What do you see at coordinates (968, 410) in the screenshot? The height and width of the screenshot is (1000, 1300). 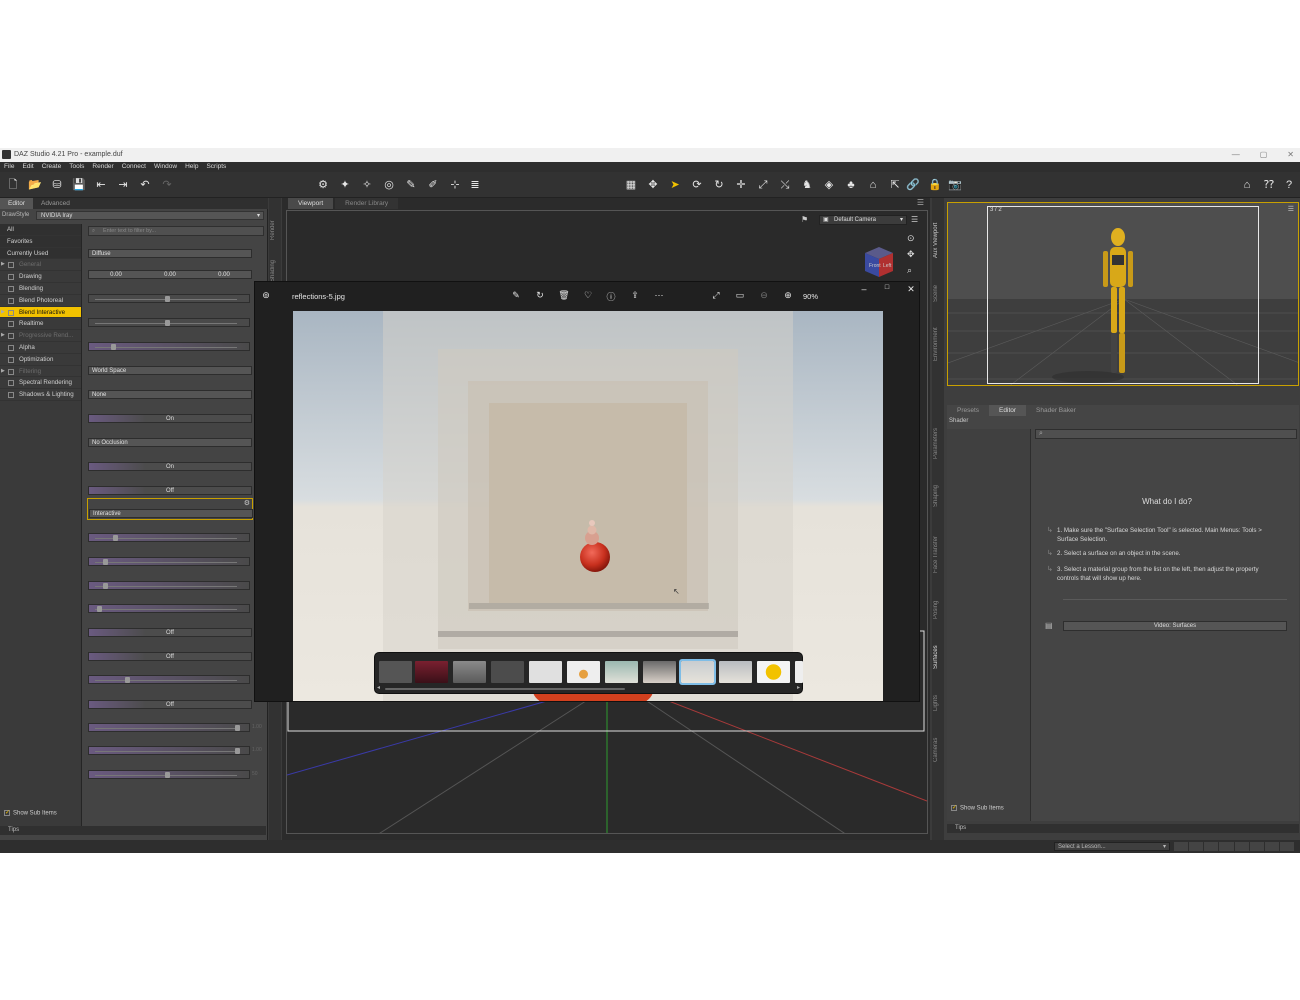 I see `tab-presets: Presets` at bounding box center [968, 410].